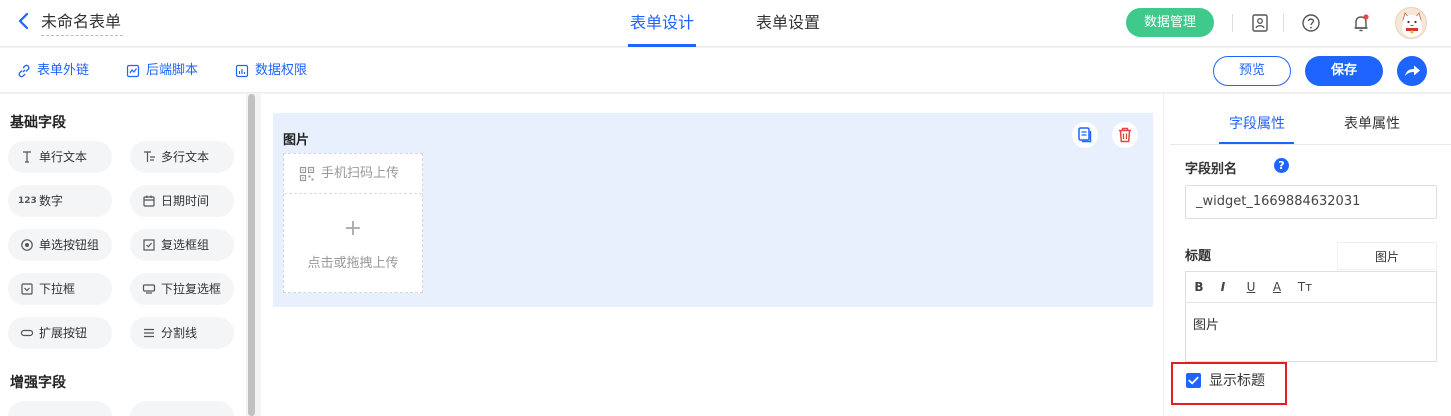 The image size is (1451, 416). What do you see at coordinates (1281, 165) in the screenshot?
I see `help-icon: ?` at bounding box center [1281, 165].